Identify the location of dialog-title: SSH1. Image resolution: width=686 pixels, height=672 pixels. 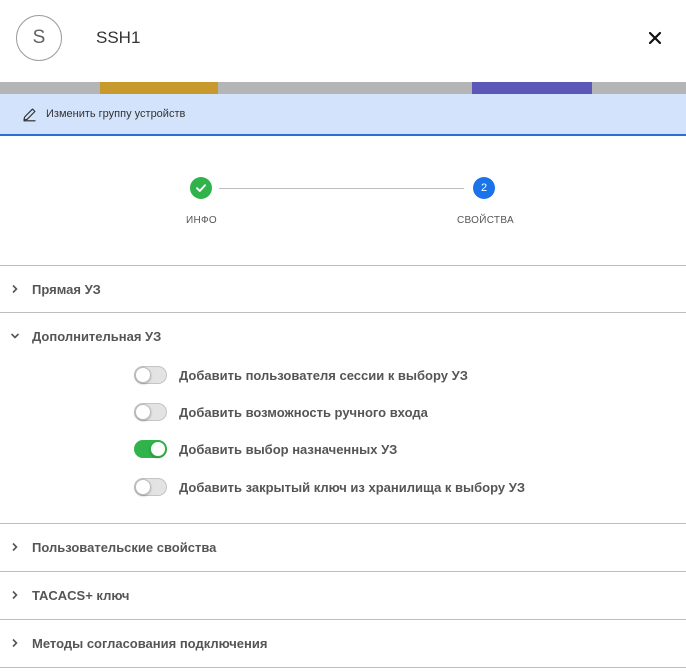
(118, 37).